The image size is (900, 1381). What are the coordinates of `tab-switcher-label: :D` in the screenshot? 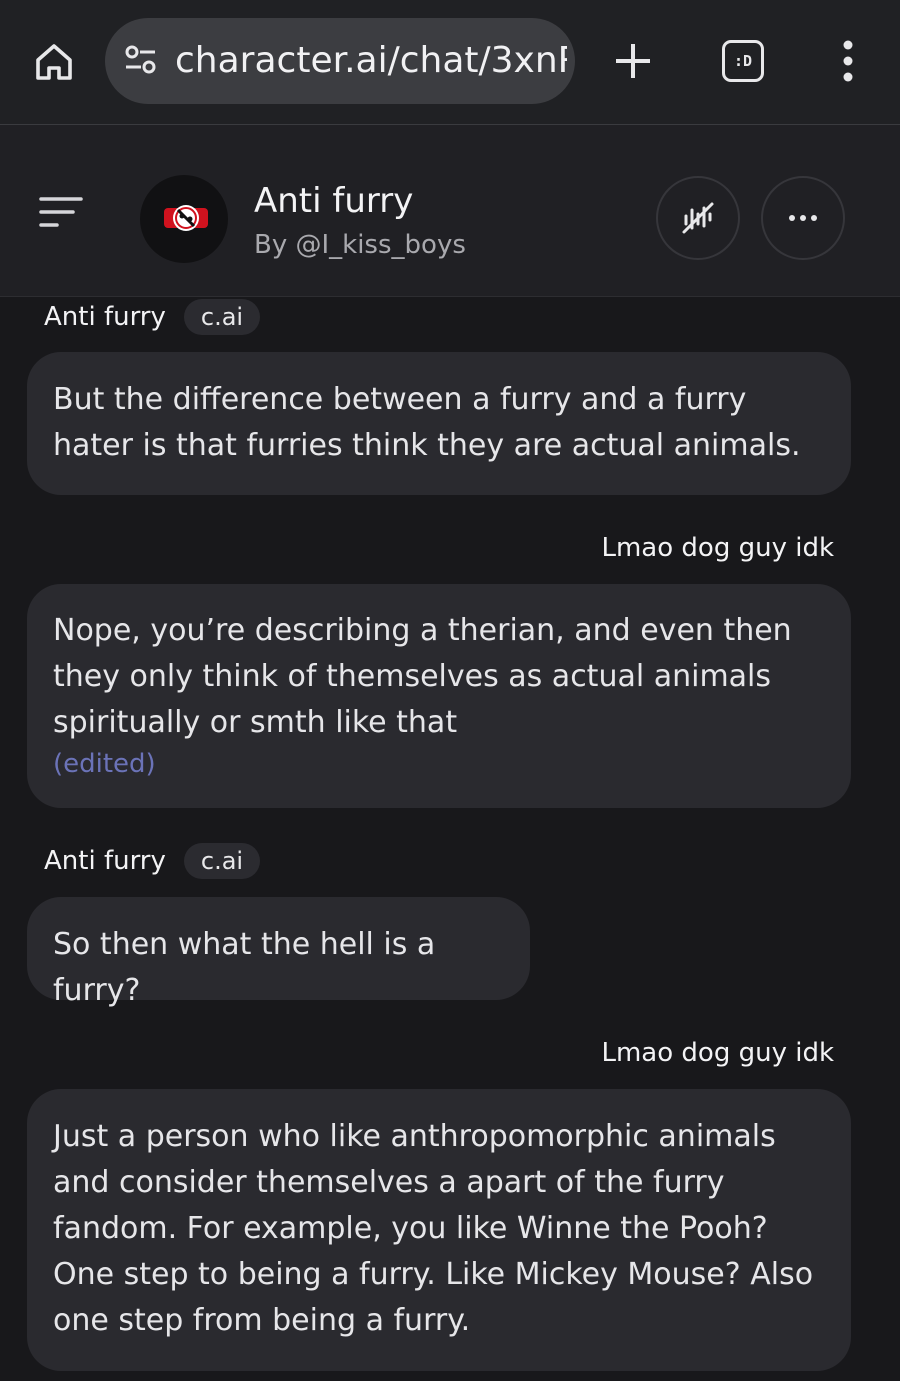 It's located at (743, 61).